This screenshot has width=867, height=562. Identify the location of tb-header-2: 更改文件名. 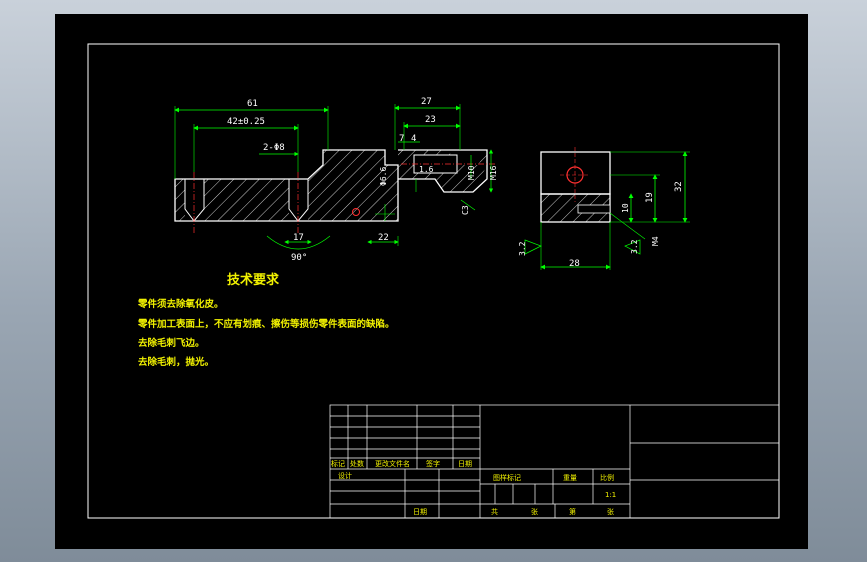
(392, 463).